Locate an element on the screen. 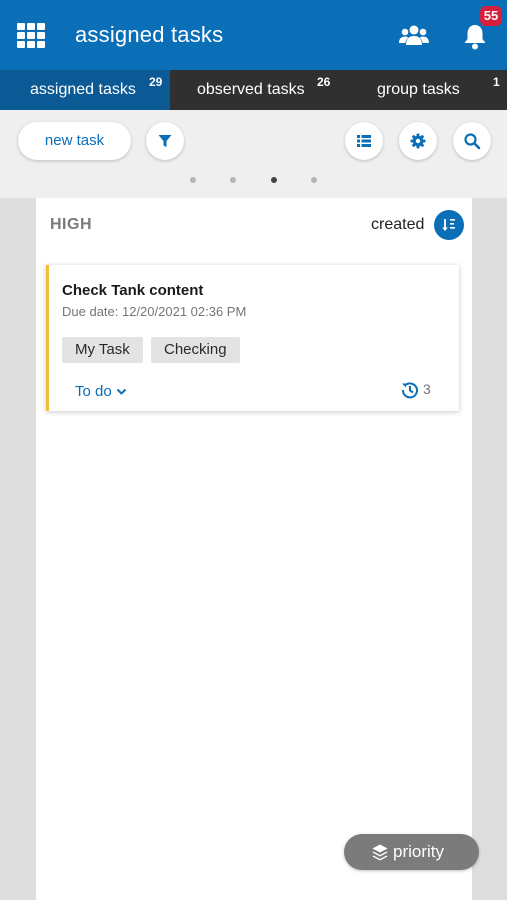  settings-icon is located at coordinates (418, 141).